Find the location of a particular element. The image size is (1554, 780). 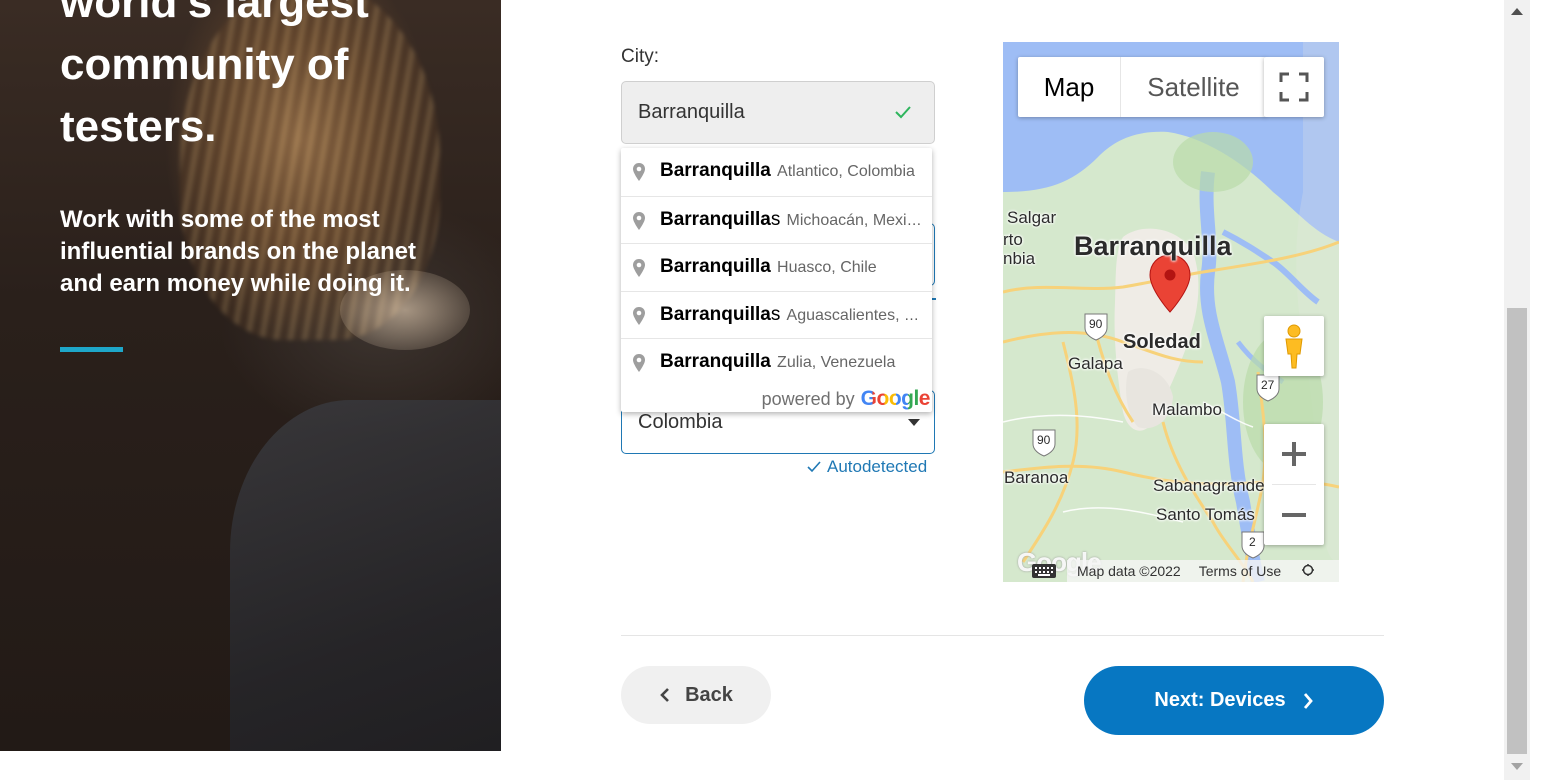

chevron-down-icon is located at coordinates (914, 422).